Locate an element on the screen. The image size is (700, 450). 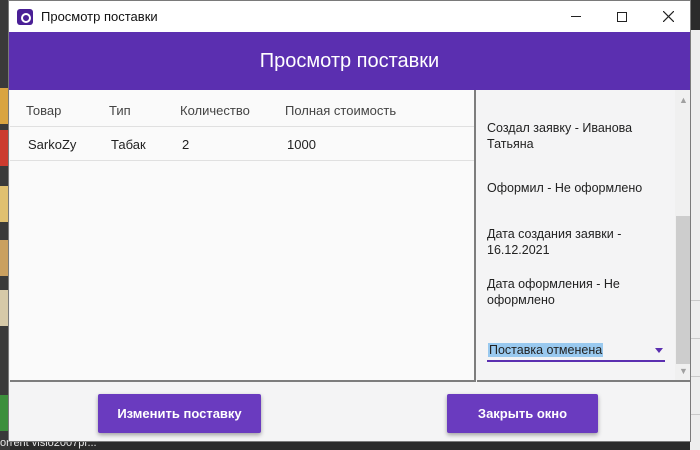
processed-date-text: Дата оформления - Не оформлено is located at coordinates (553, 292).